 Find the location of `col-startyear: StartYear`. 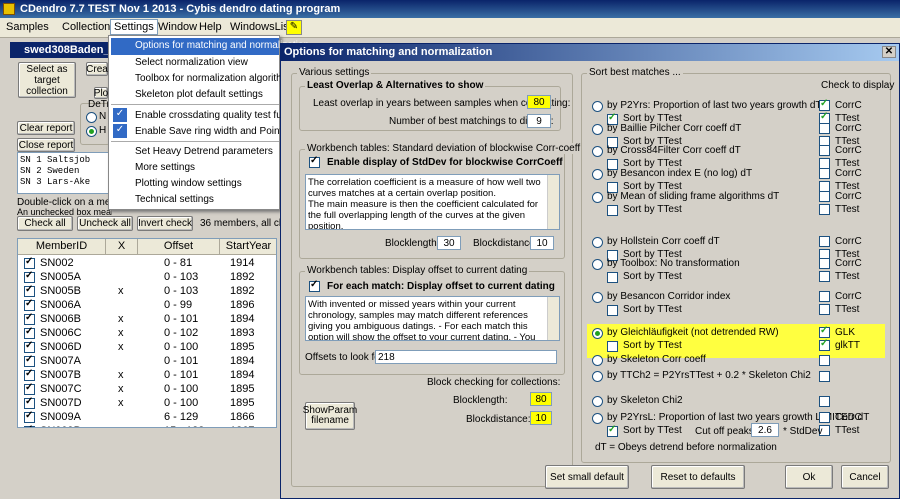

col-startyear: StartYear is located at coordinates (248, 247).